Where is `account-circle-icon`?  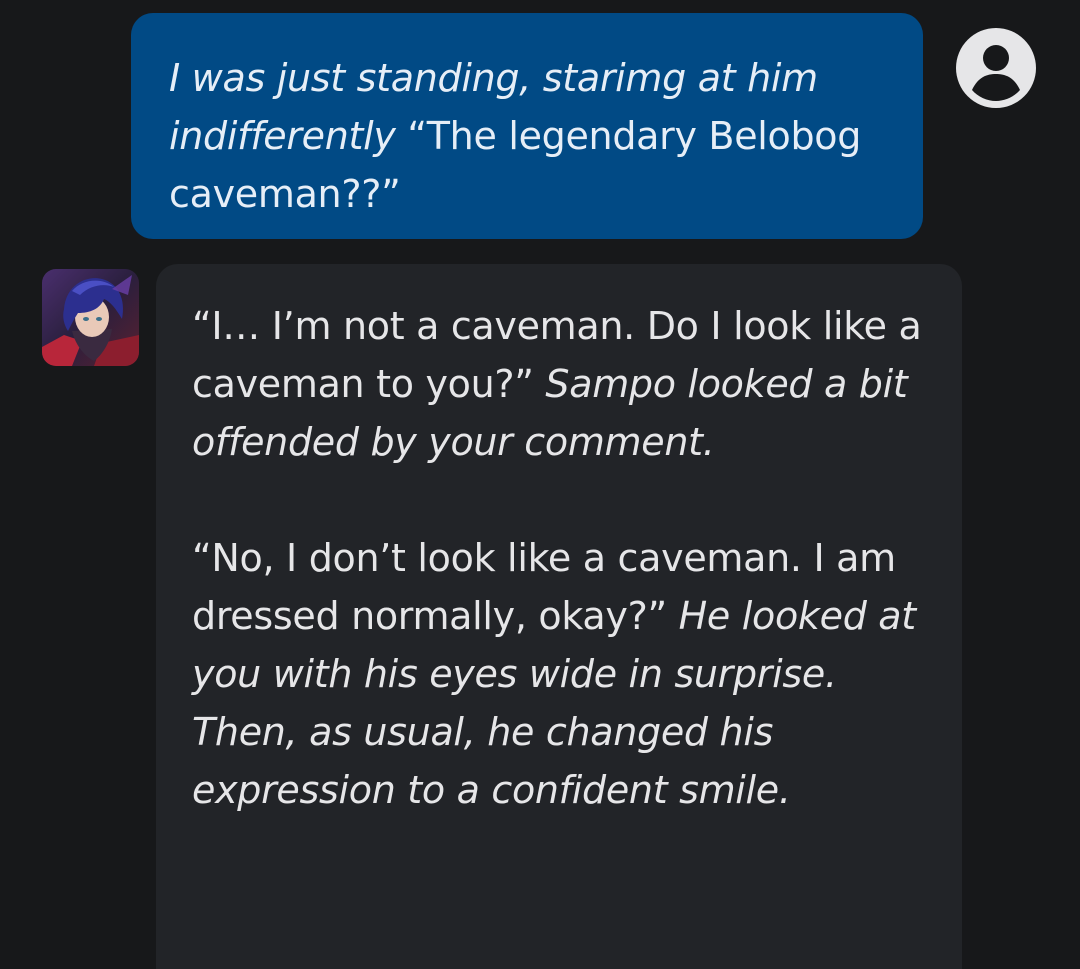 account-circle-icon is located at coordinates (996, 68).